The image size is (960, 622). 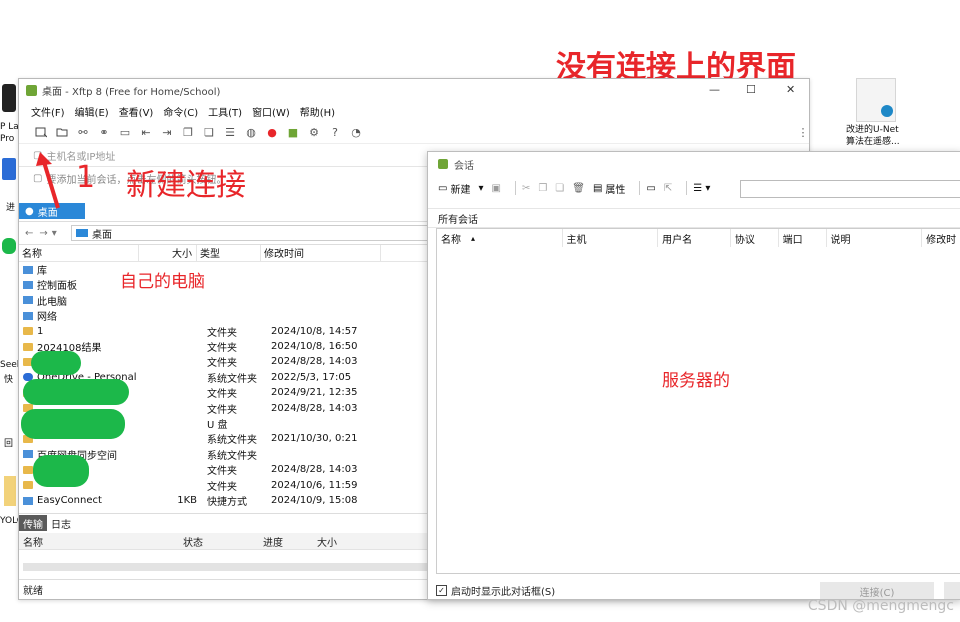 I want to click on forward-arrow-icon: →, so click(x=43, y=233).